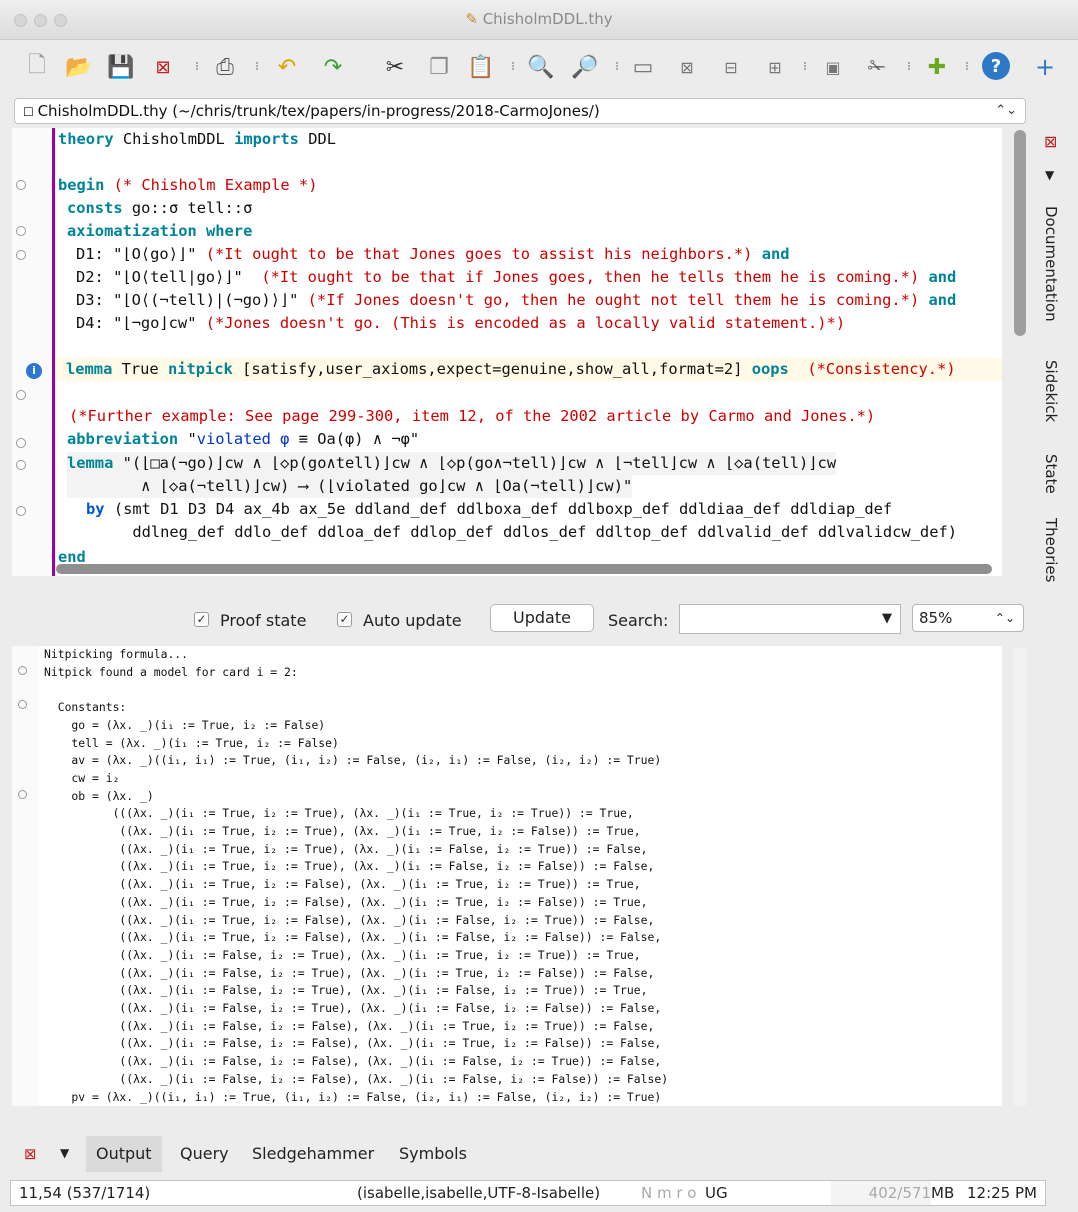 Image resolution: width=1078 pixels, height=1212 pixels. I want to click on split-vertical-icon: ⊞, so click(775, 67).